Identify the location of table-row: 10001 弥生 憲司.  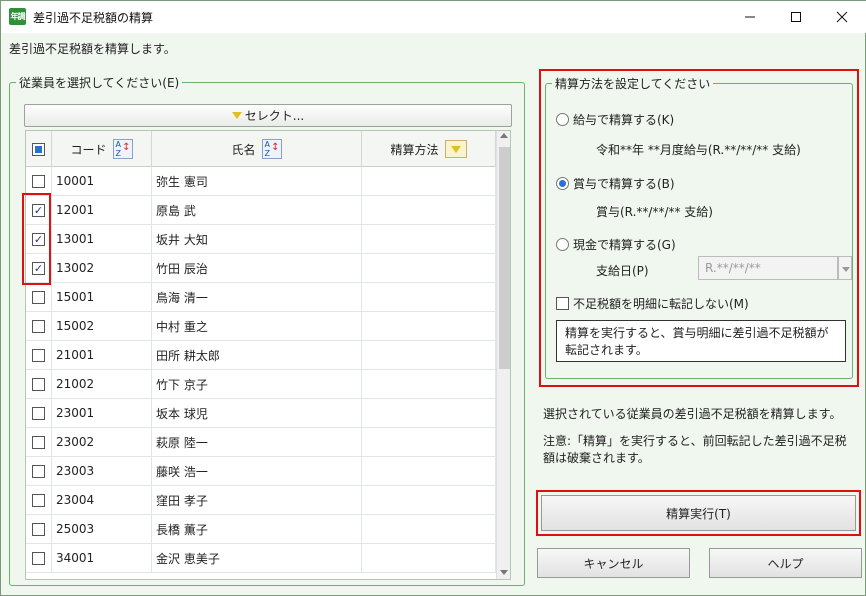
(261, 181).